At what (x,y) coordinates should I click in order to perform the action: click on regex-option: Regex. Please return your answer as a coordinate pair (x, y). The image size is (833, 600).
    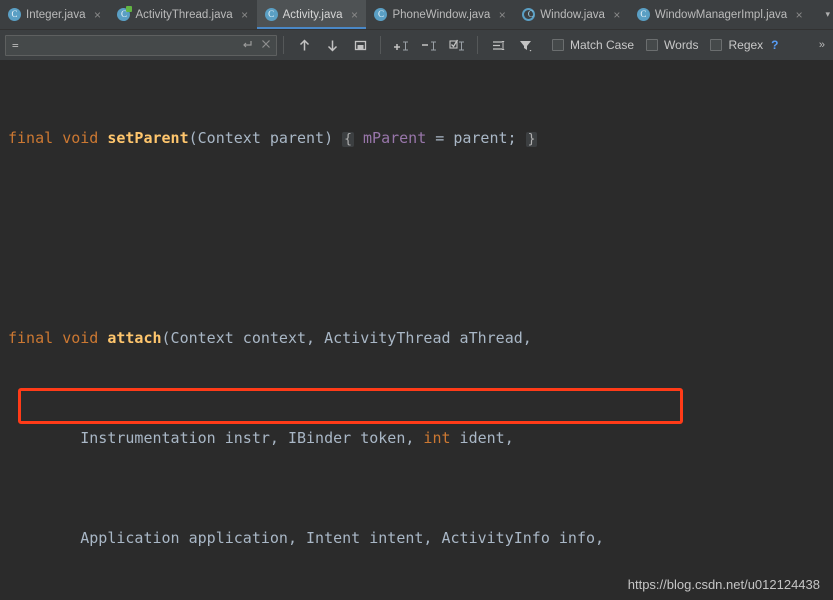
    Looking at the image, I should click on (736, 45).